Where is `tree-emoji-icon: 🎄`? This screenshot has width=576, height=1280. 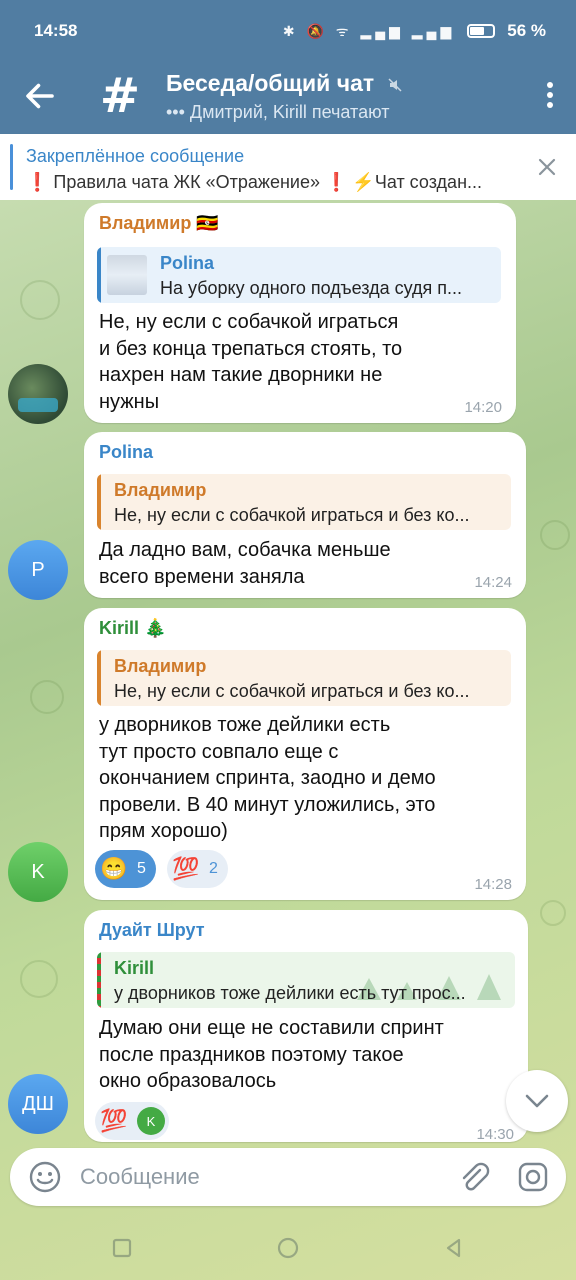 tree-emoji-icon: 🎄 is located at coordinates (155, 628).